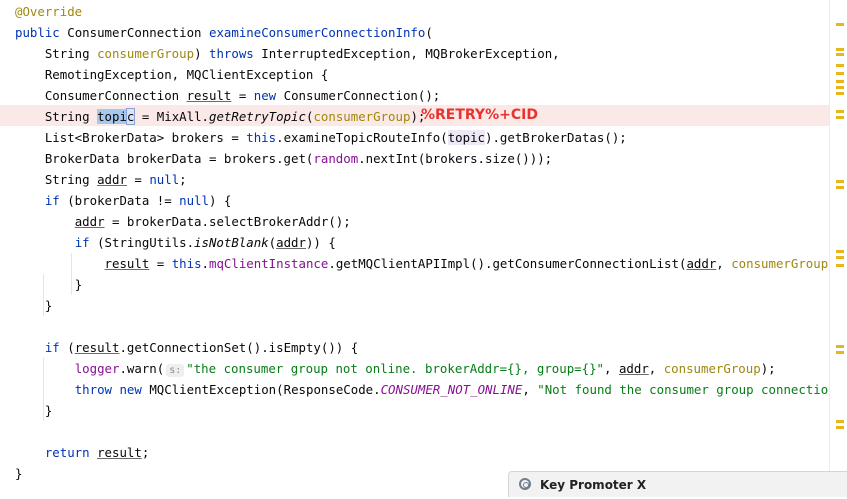  What do you see at coordinates (479, 115) in the screenshot?
I see `overlay-note: %RETRY%+CID` at bounding box center [479, 115].